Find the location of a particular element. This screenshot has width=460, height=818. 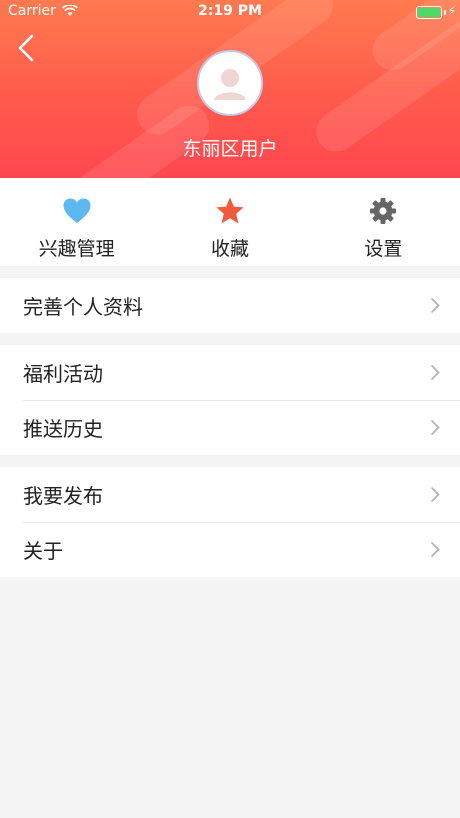

interest-management-label: 兴趣管理 is located at coordinates (76, 249).